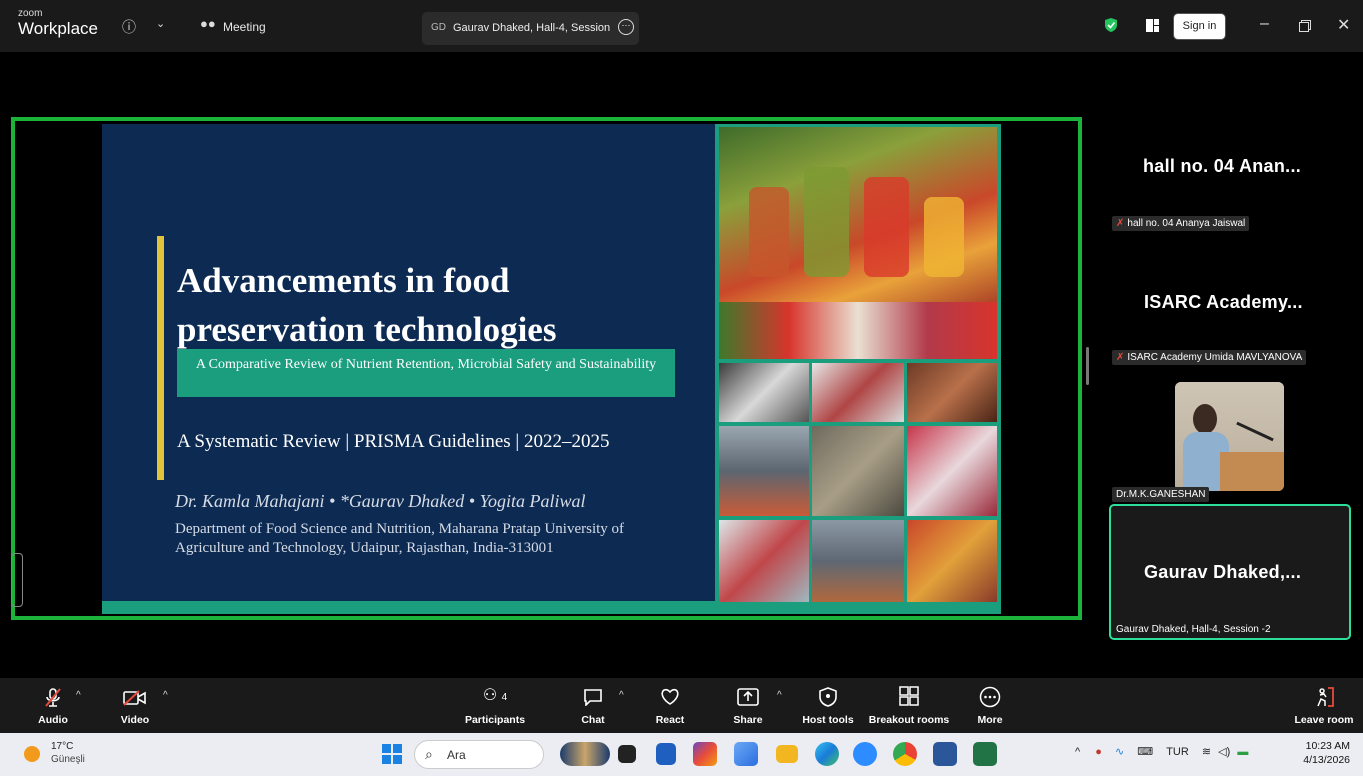 The image size is (1363, 776). Describe the element at coordinates (53, 705) in the screenshot. I see `audio-button: Audio` at that location.